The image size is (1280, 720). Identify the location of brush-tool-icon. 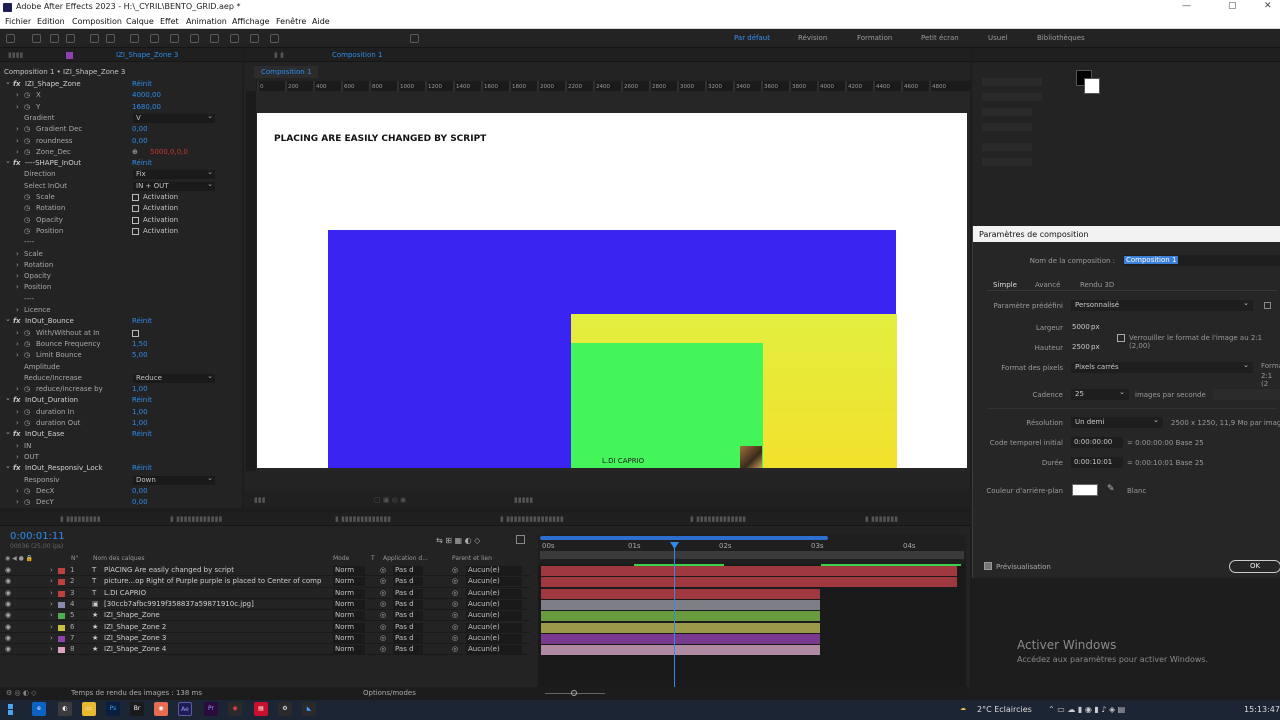
(194, 38).